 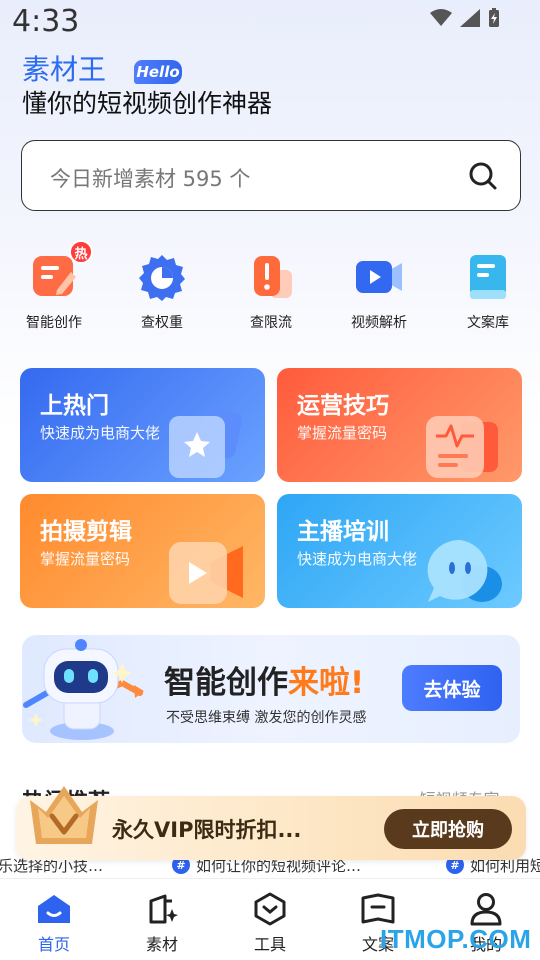 I want to click on quick-action-copy-library: 文案库, so click(x=488, y=292).